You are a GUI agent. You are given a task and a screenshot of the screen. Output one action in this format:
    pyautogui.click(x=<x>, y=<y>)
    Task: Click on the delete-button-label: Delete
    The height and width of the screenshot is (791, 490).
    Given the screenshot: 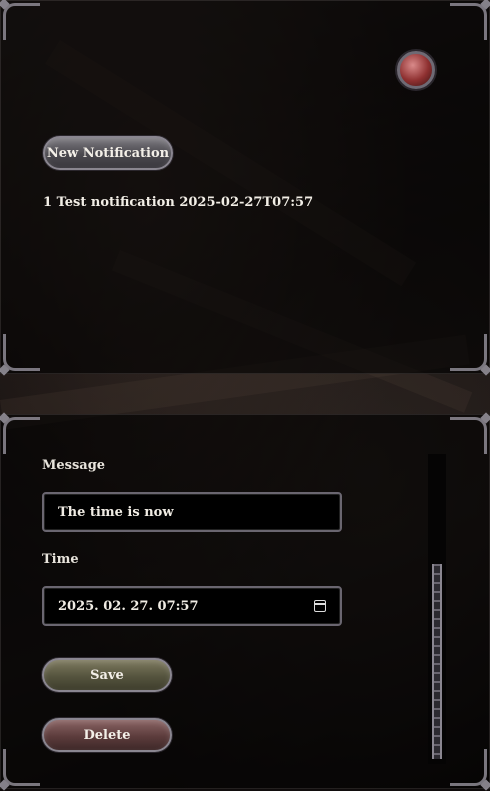 What is the action you would take?
    pyautogui.click(x=107, y=735)
    